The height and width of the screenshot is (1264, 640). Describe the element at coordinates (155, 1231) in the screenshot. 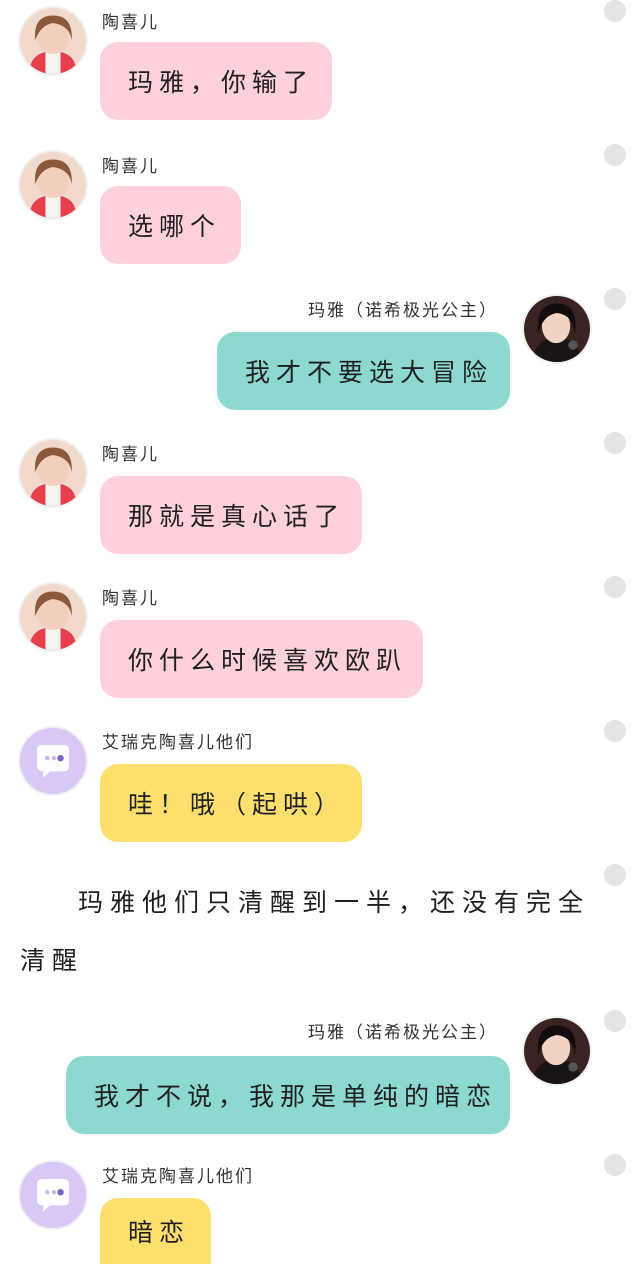

I see `message-bubble: 暗恋` at that location.